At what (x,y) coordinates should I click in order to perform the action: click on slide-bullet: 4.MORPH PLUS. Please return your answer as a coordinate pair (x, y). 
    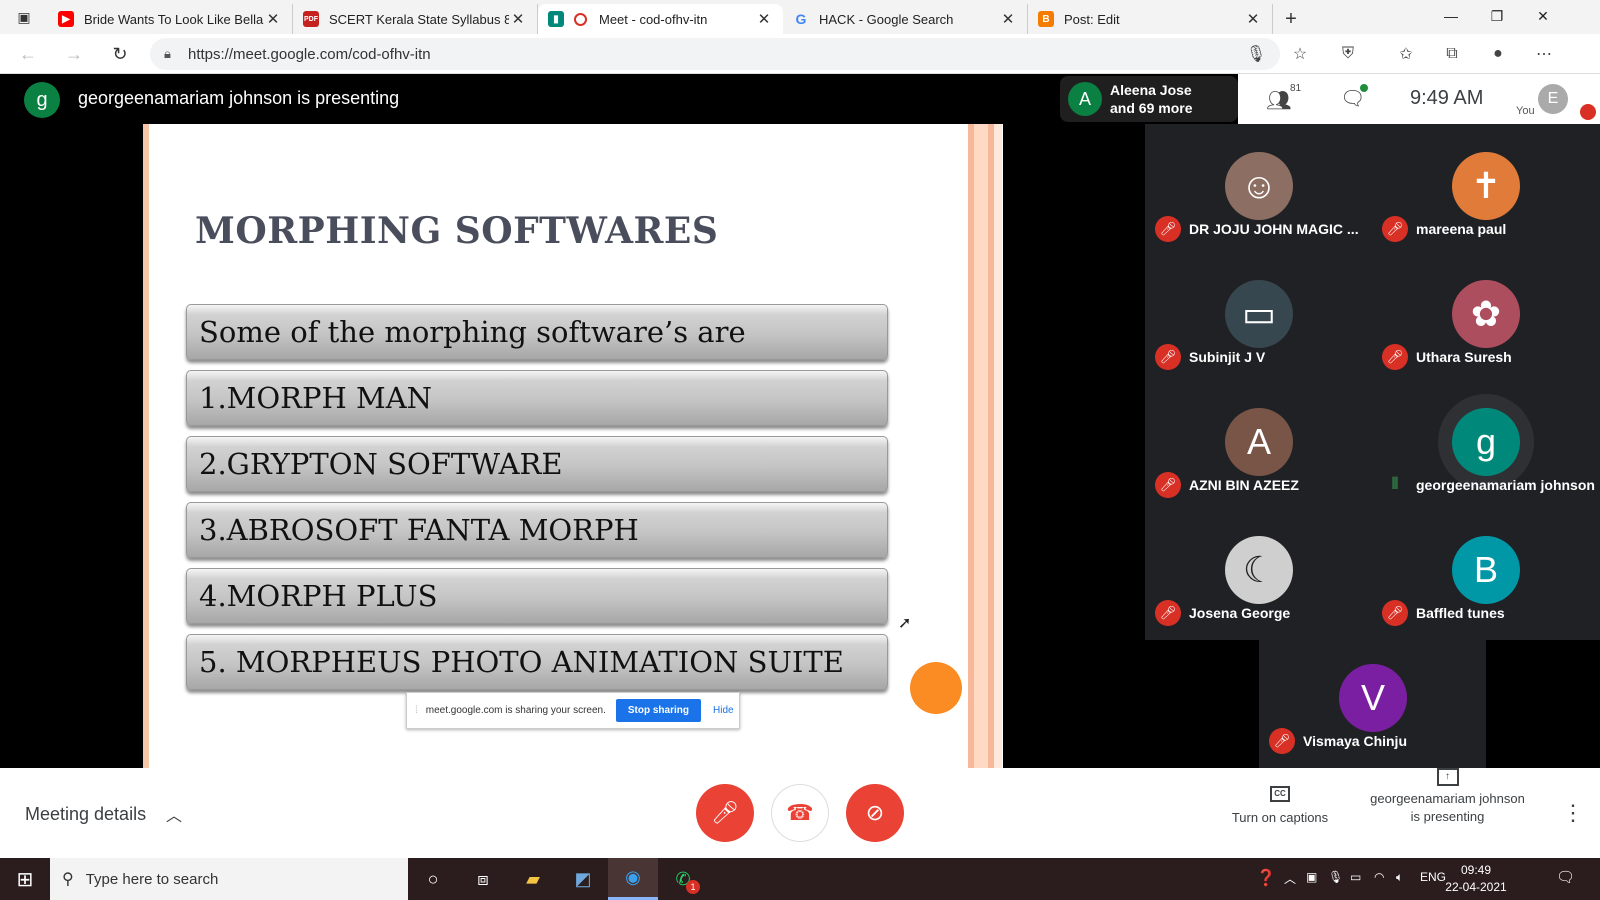
    Looking at the image, I should click on (537, 596).